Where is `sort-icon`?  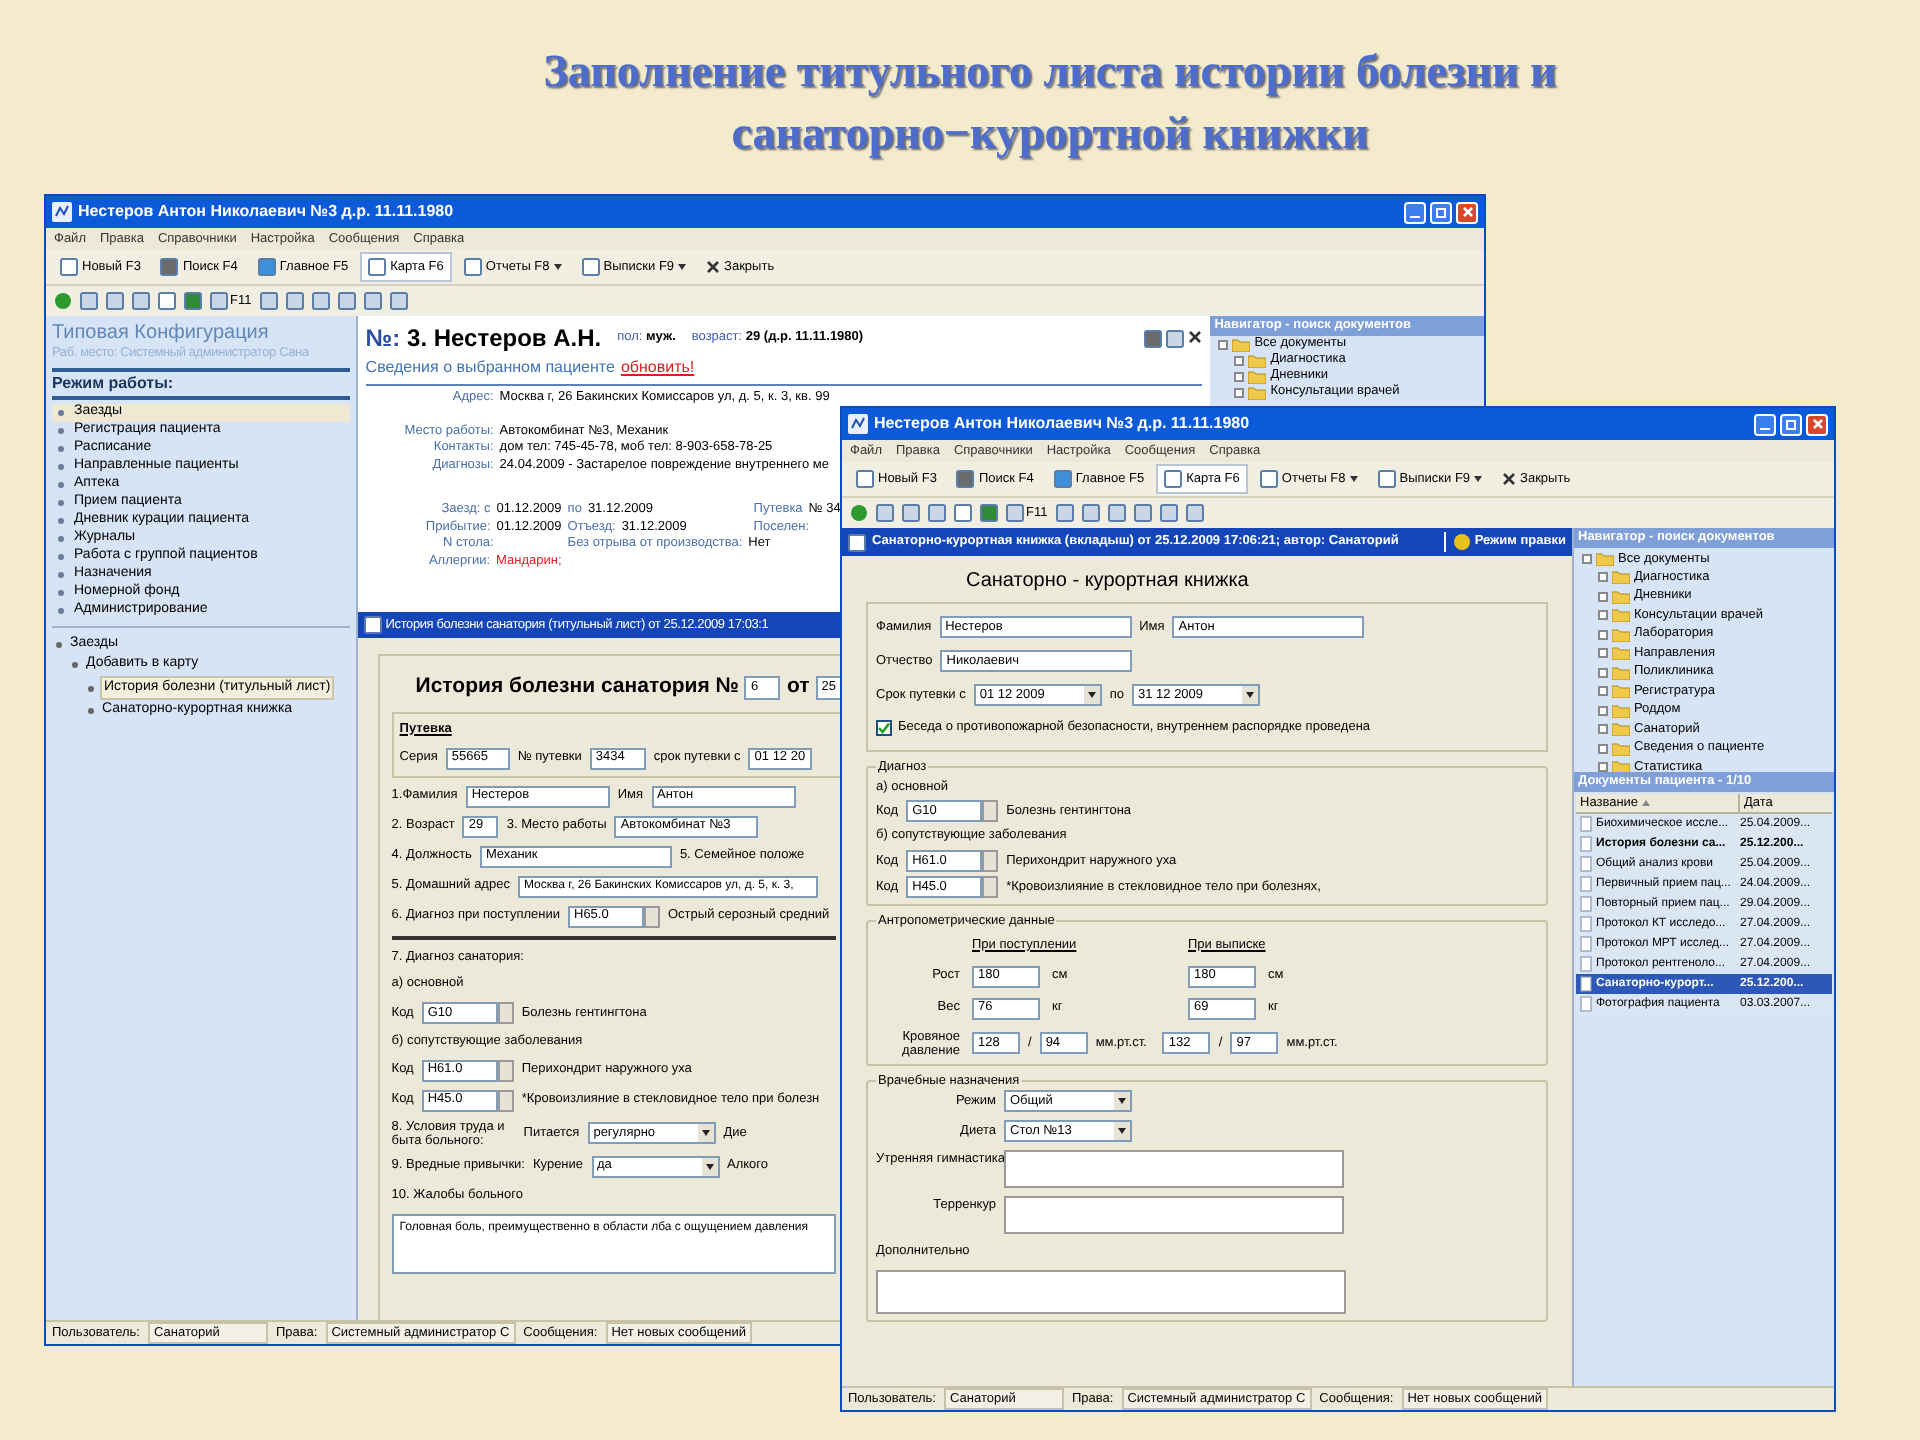
sort-icon is located at coordinates (1646, 803).